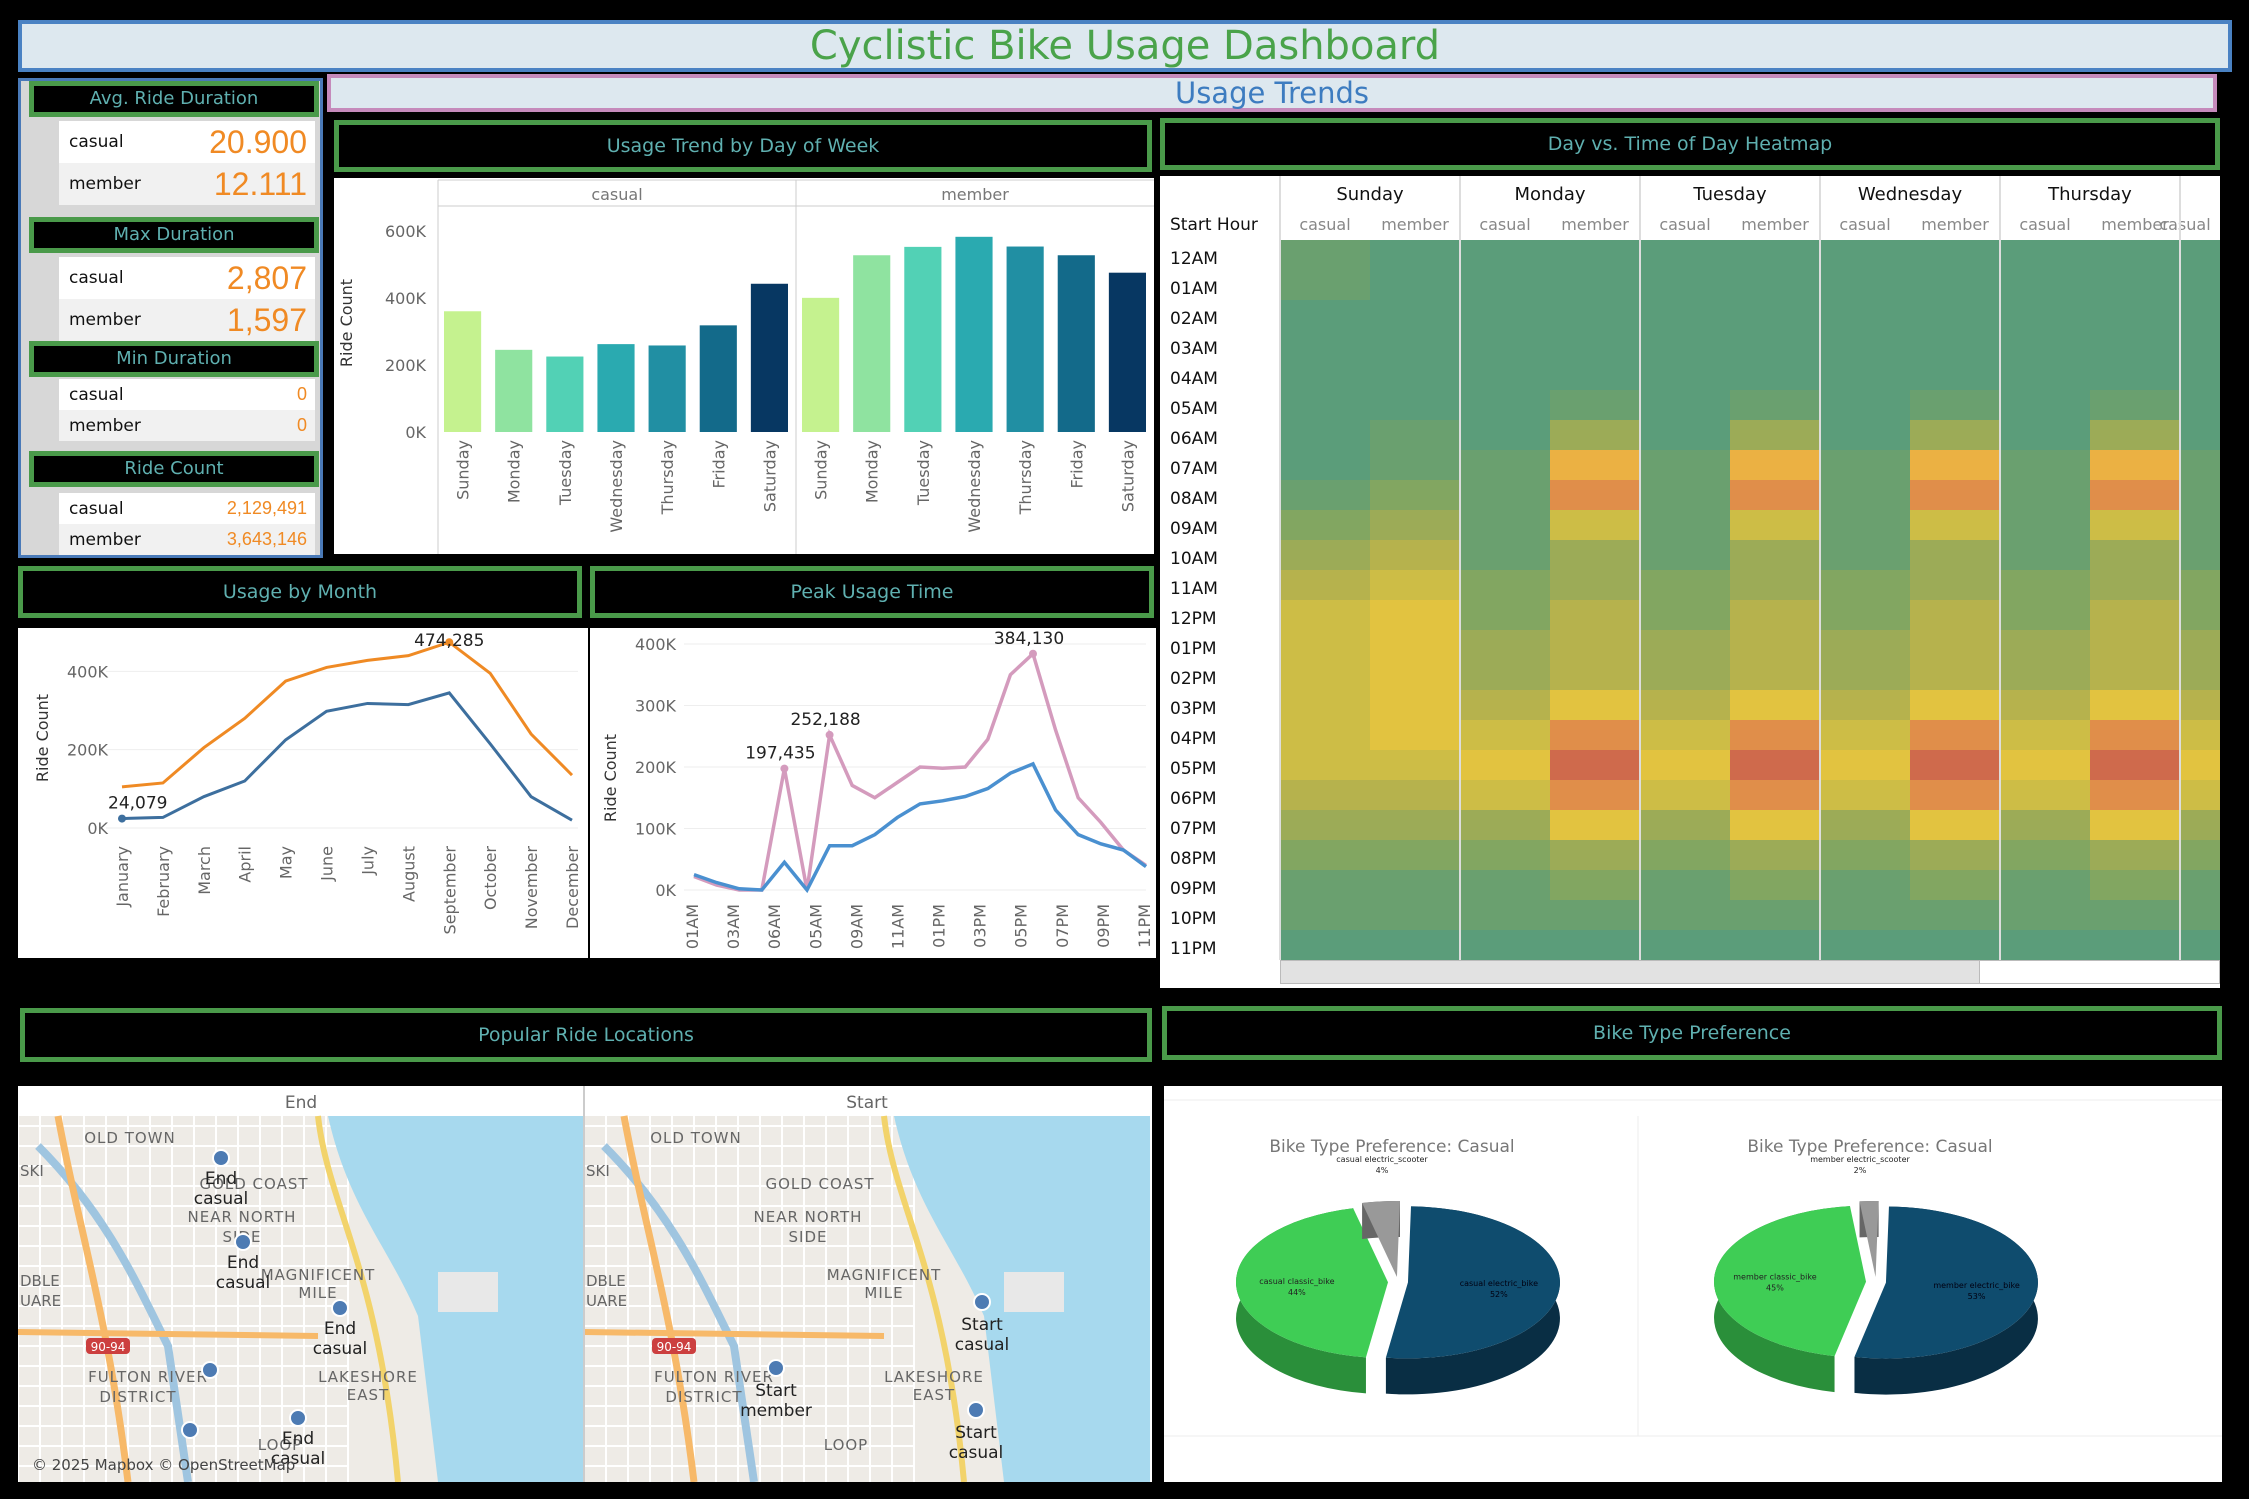 The height and width of the screenshot is (1499, 2249). I want to click on row-header: Start Hour, so click(1214, 225).